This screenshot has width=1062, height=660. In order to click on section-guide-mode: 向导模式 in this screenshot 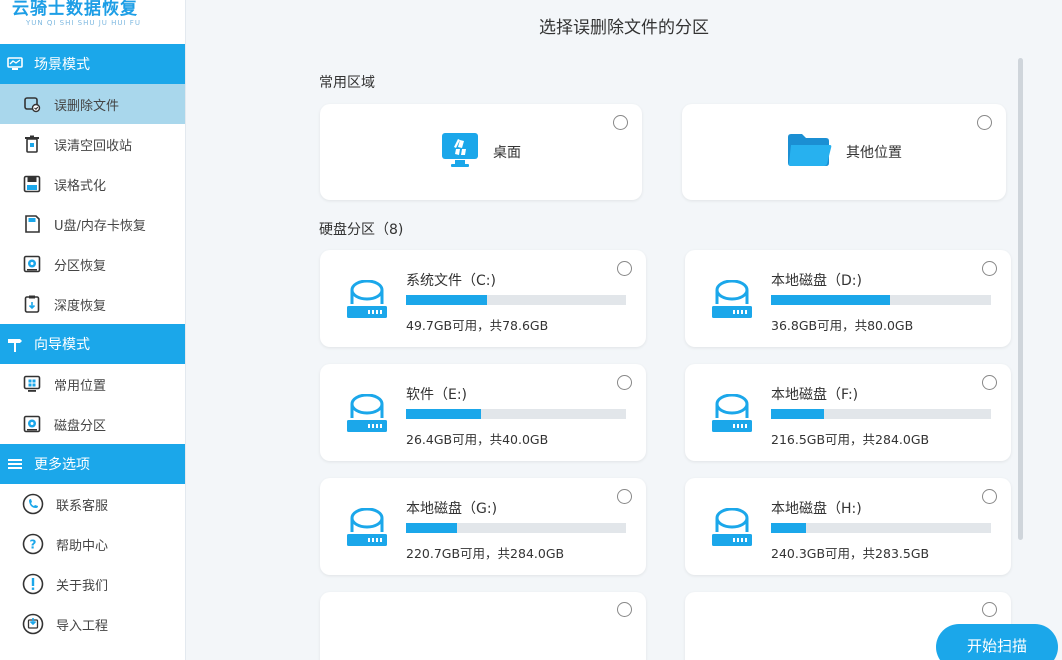, I will do `click(92, 344)`.